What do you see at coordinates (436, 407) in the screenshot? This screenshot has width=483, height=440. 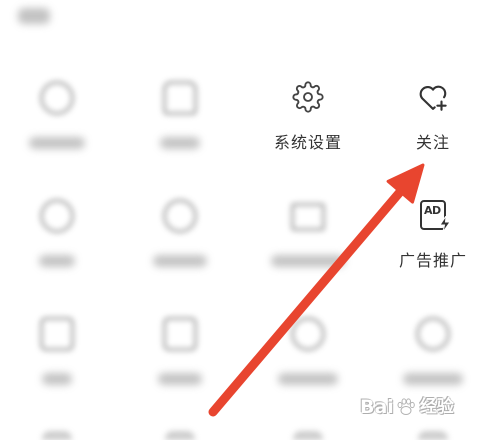 I see `watermark-suffix: 经验` at bounding box center [436, 407].